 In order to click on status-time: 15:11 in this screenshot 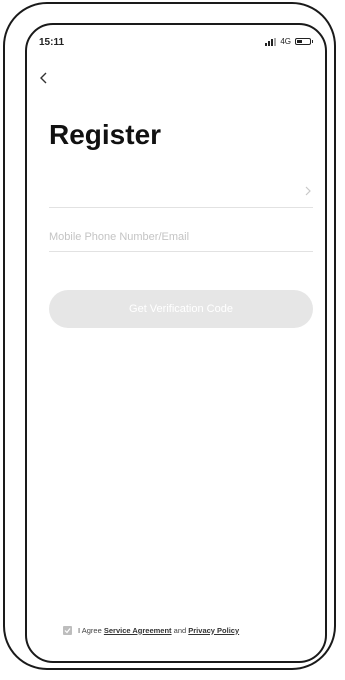, I will do `click(52, 42)`.